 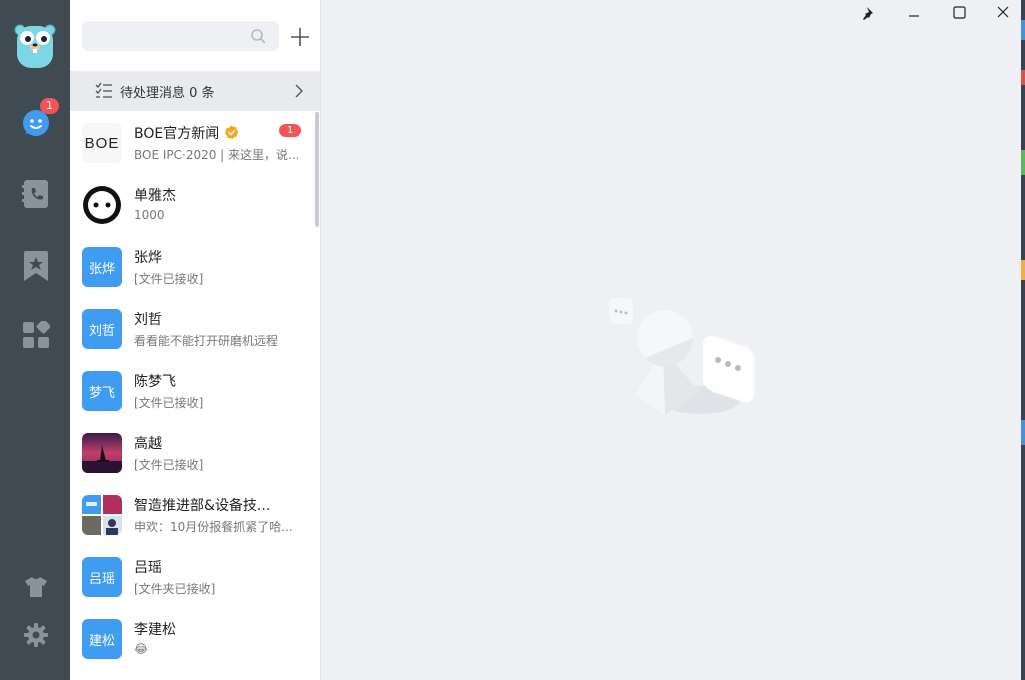 I want to click on pin-icon, so click(x=870, y=13).